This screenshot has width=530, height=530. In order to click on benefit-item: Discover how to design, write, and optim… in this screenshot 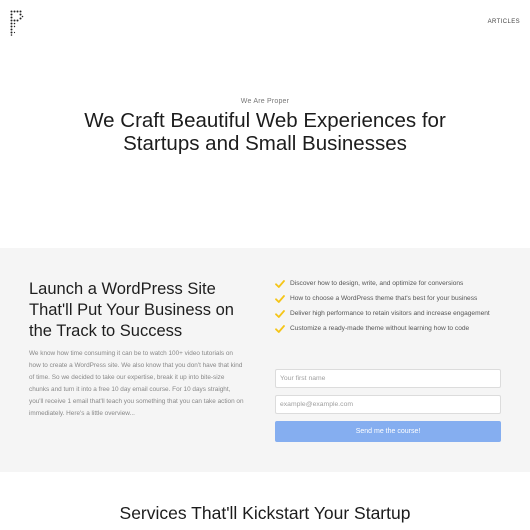, I will do `click(389, 284)`.